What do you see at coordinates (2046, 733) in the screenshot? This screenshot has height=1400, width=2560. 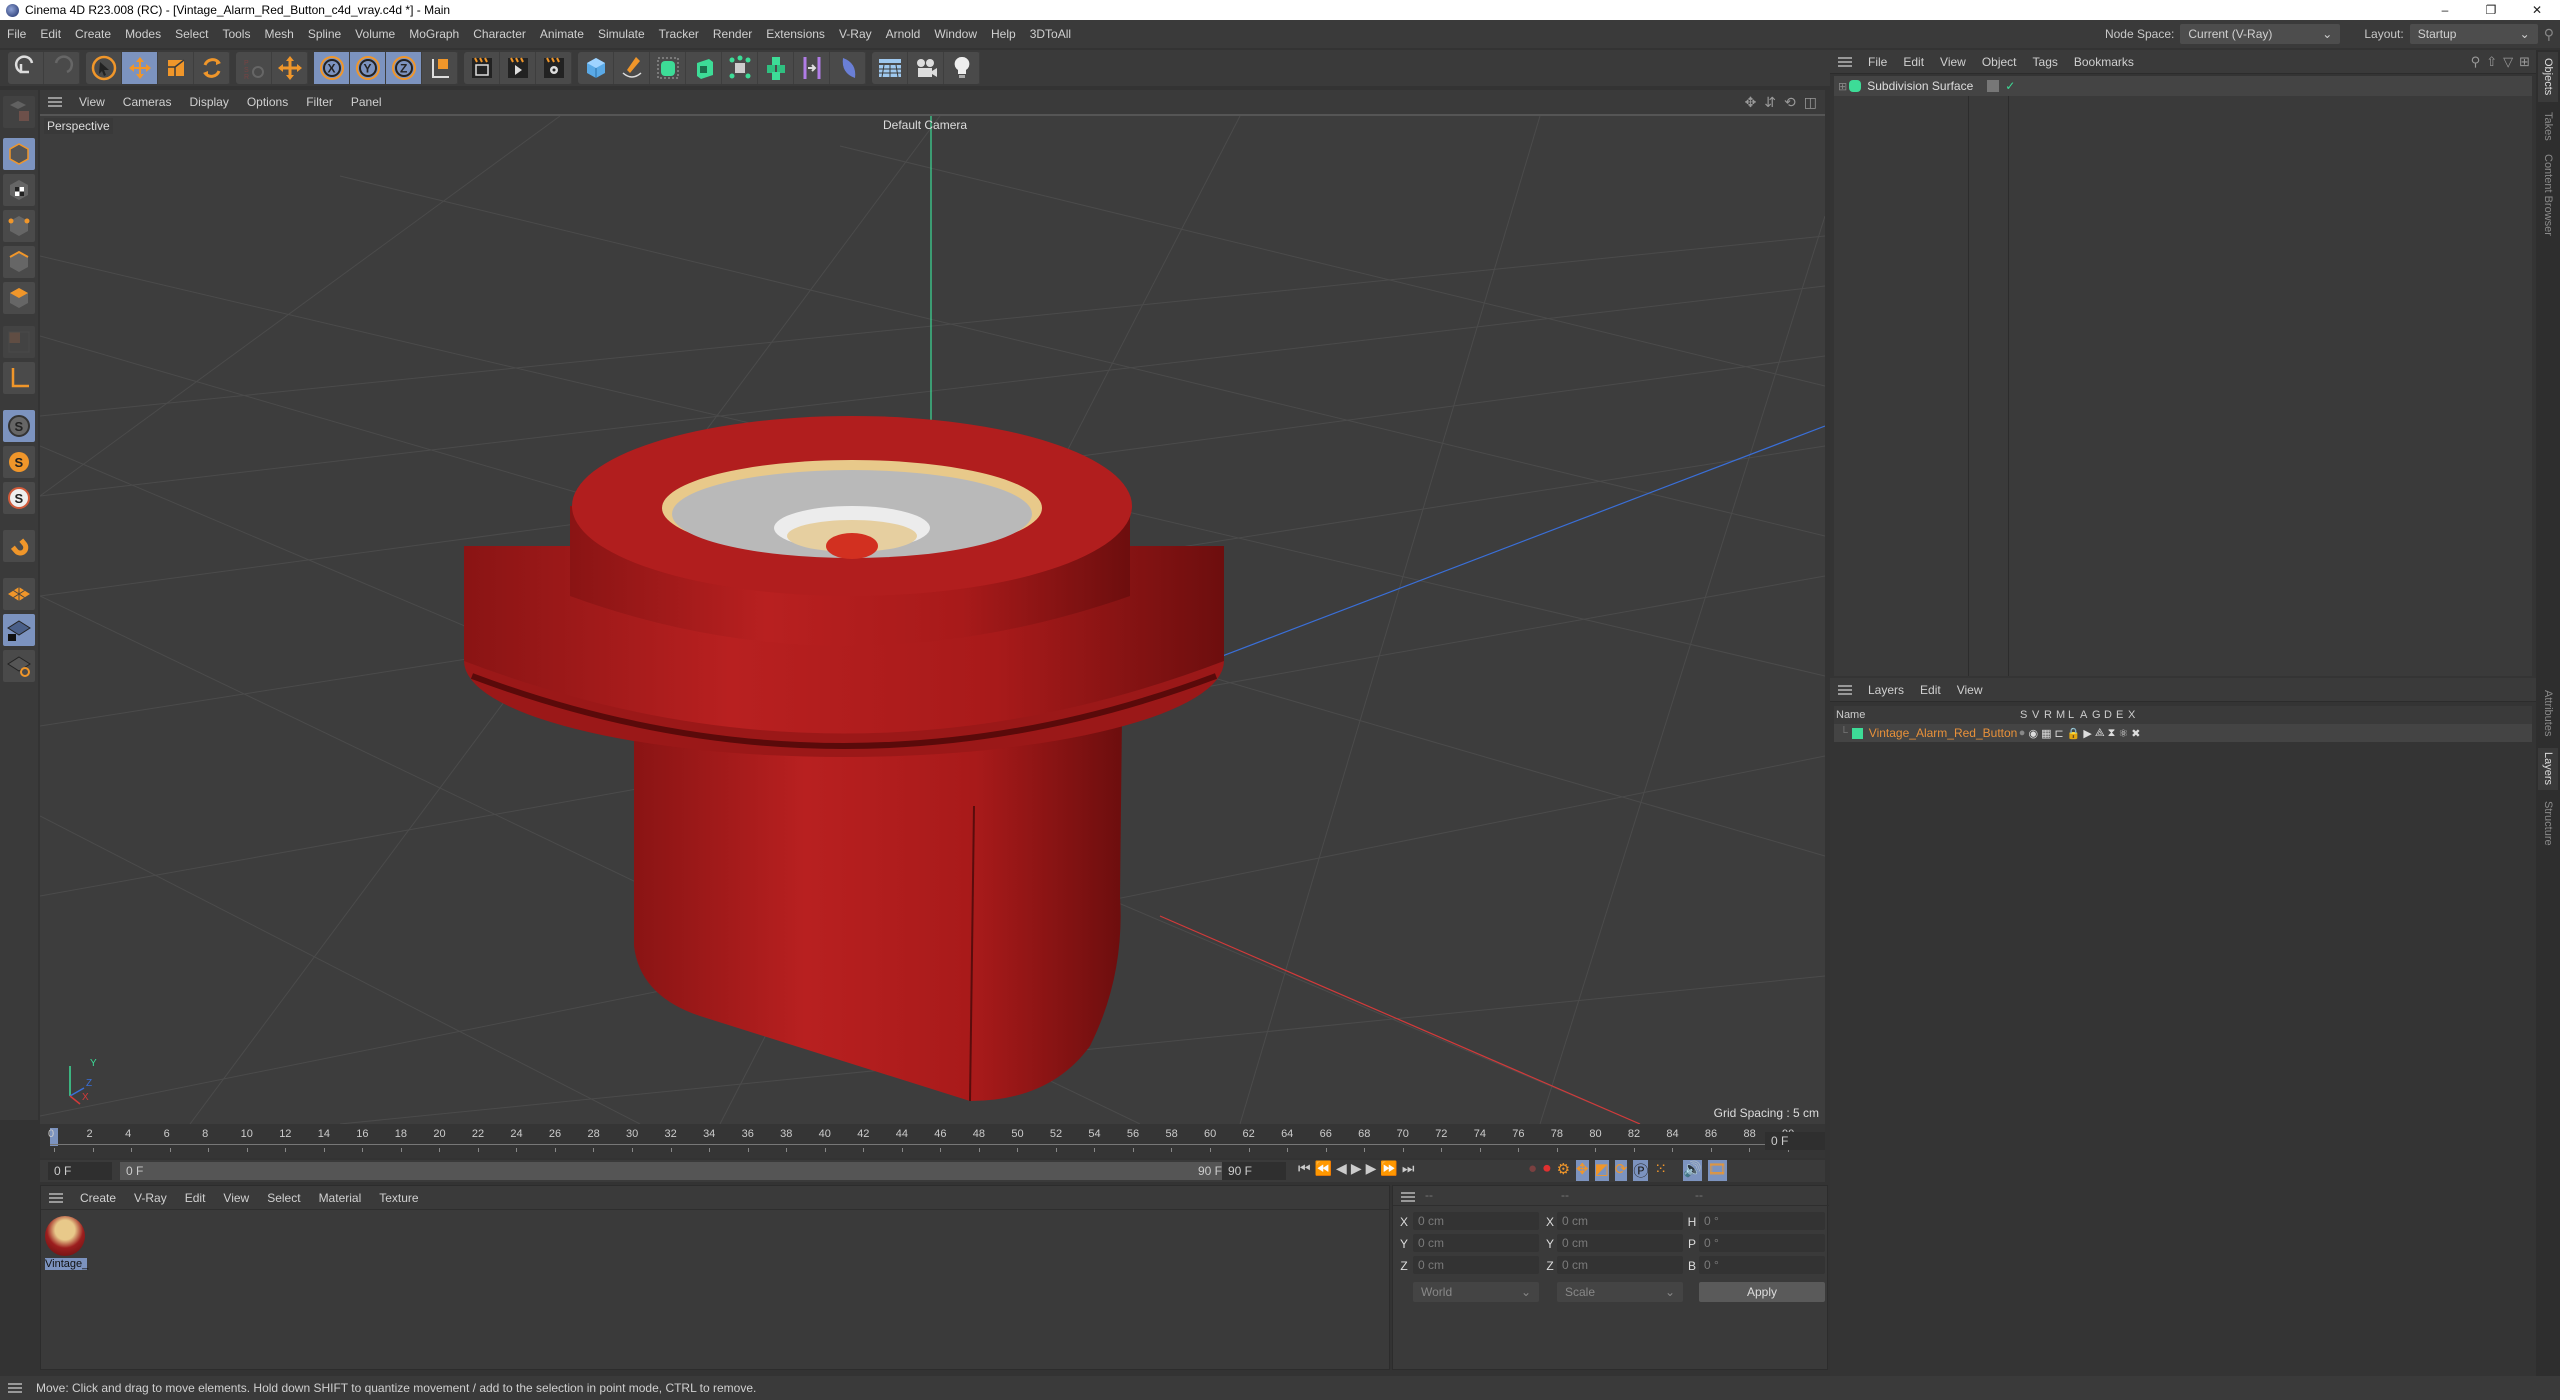 I see `render-clapper-icon: ▦` at bounding box center [2046, 733].